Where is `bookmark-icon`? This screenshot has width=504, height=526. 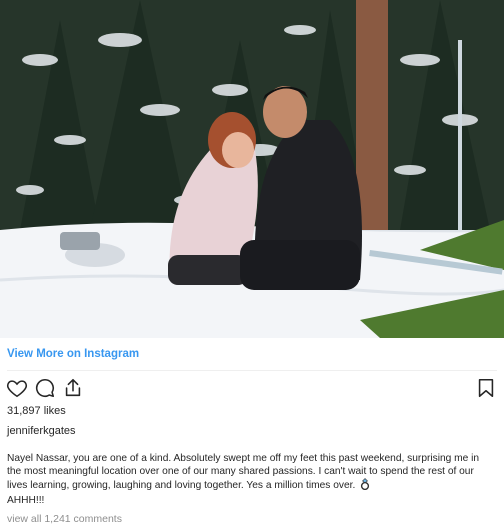 bookmark-icon is located at coordinates (486, 388).